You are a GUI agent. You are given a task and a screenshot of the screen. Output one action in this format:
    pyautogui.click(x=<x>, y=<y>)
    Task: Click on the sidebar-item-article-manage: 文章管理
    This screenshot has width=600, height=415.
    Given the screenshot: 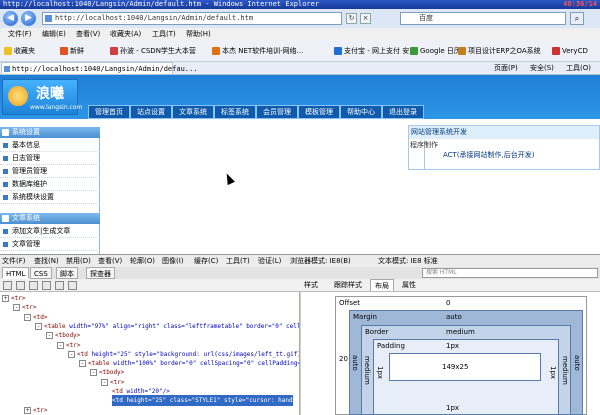 What is the action you would take?
    pyautogui.click(x=50, y=244)
    